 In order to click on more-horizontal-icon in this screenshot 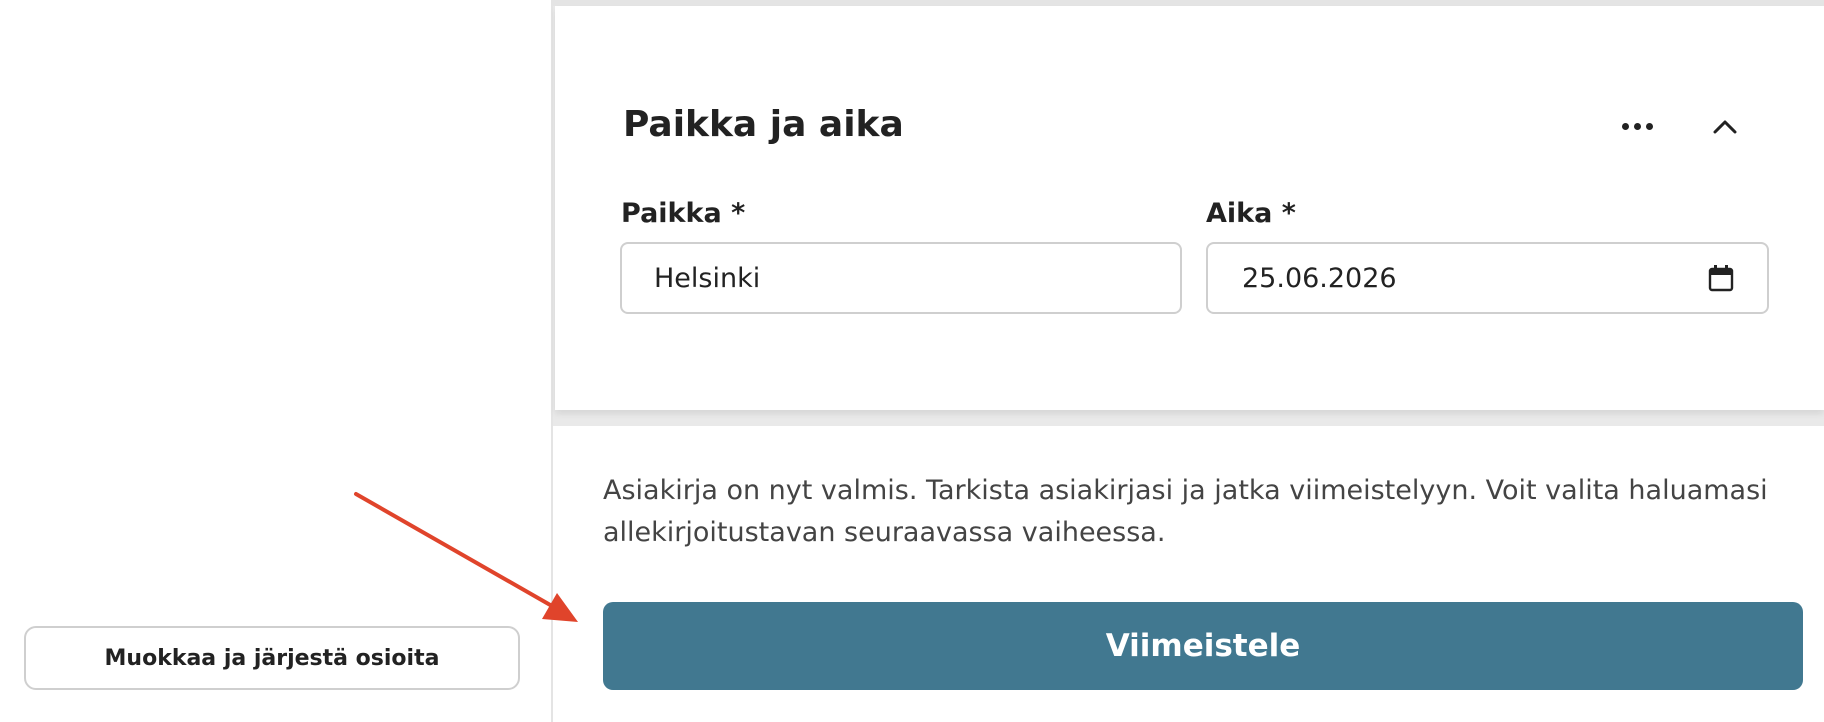, I will do `click(1625, 126)`.